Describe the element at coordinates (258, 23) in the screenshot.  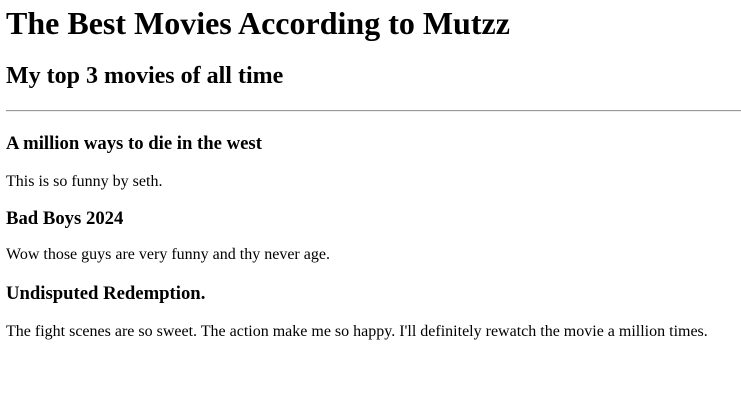
I see `page-title: The Best Movies According to Mutzz` at that location.